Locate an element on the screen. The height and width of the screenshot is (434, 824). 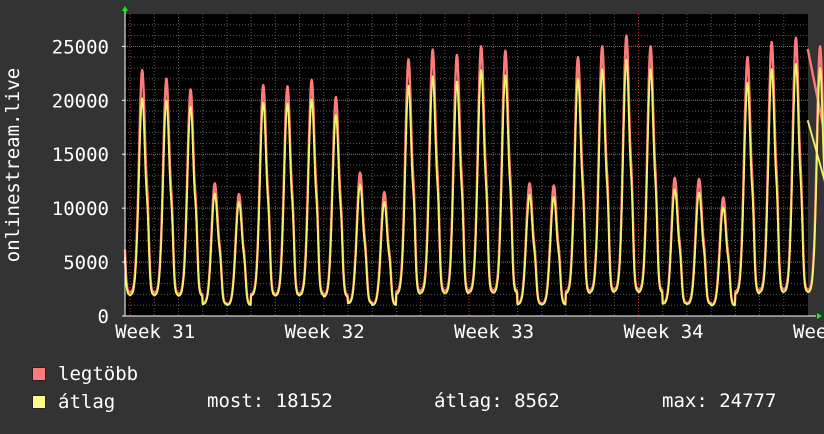
y-axis-arrow is located at coordinates (125, 8).